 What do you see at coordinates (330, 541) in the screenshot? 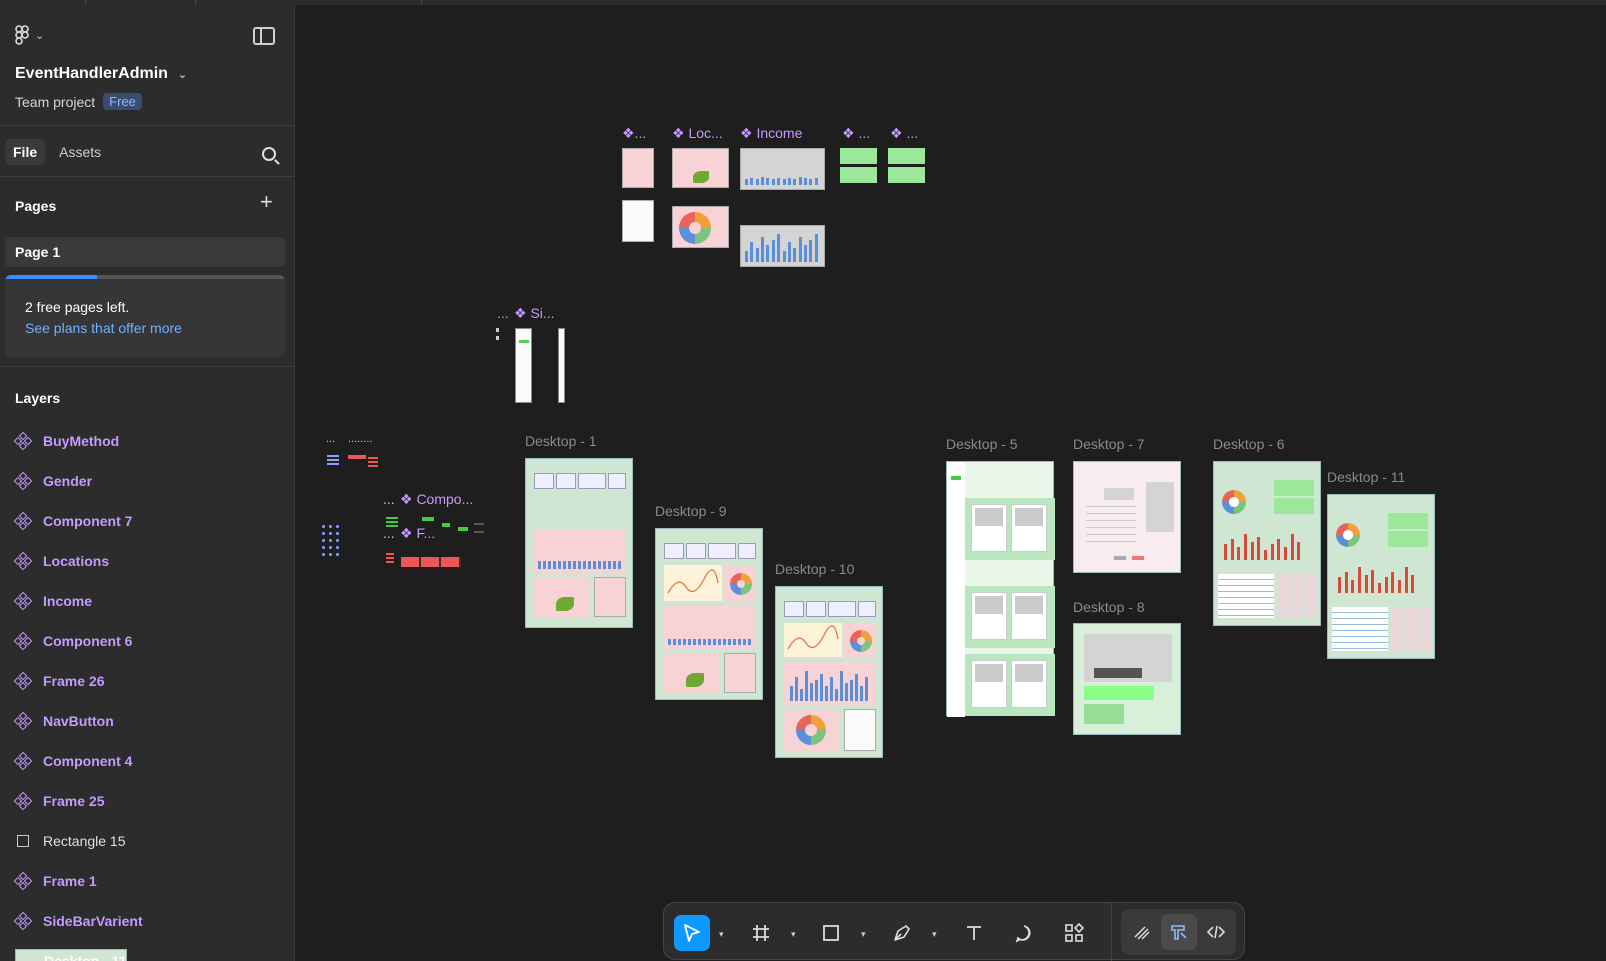
I see `dots-grid-thumb` at bounding box center [330, 541].